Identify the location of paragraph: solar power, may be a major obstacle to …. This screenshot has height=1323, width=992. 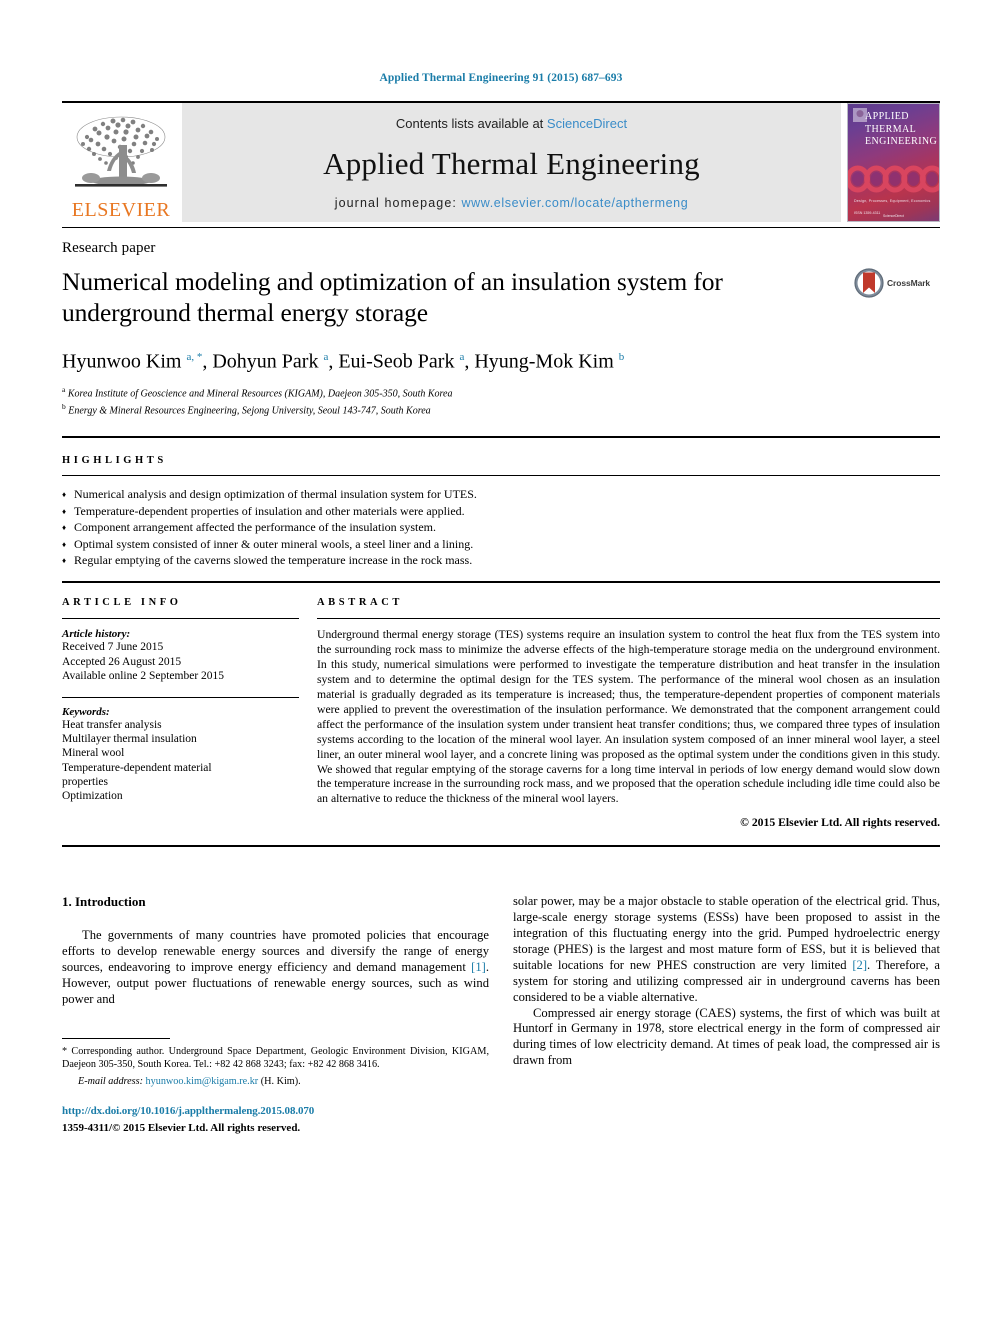
(727, 949).